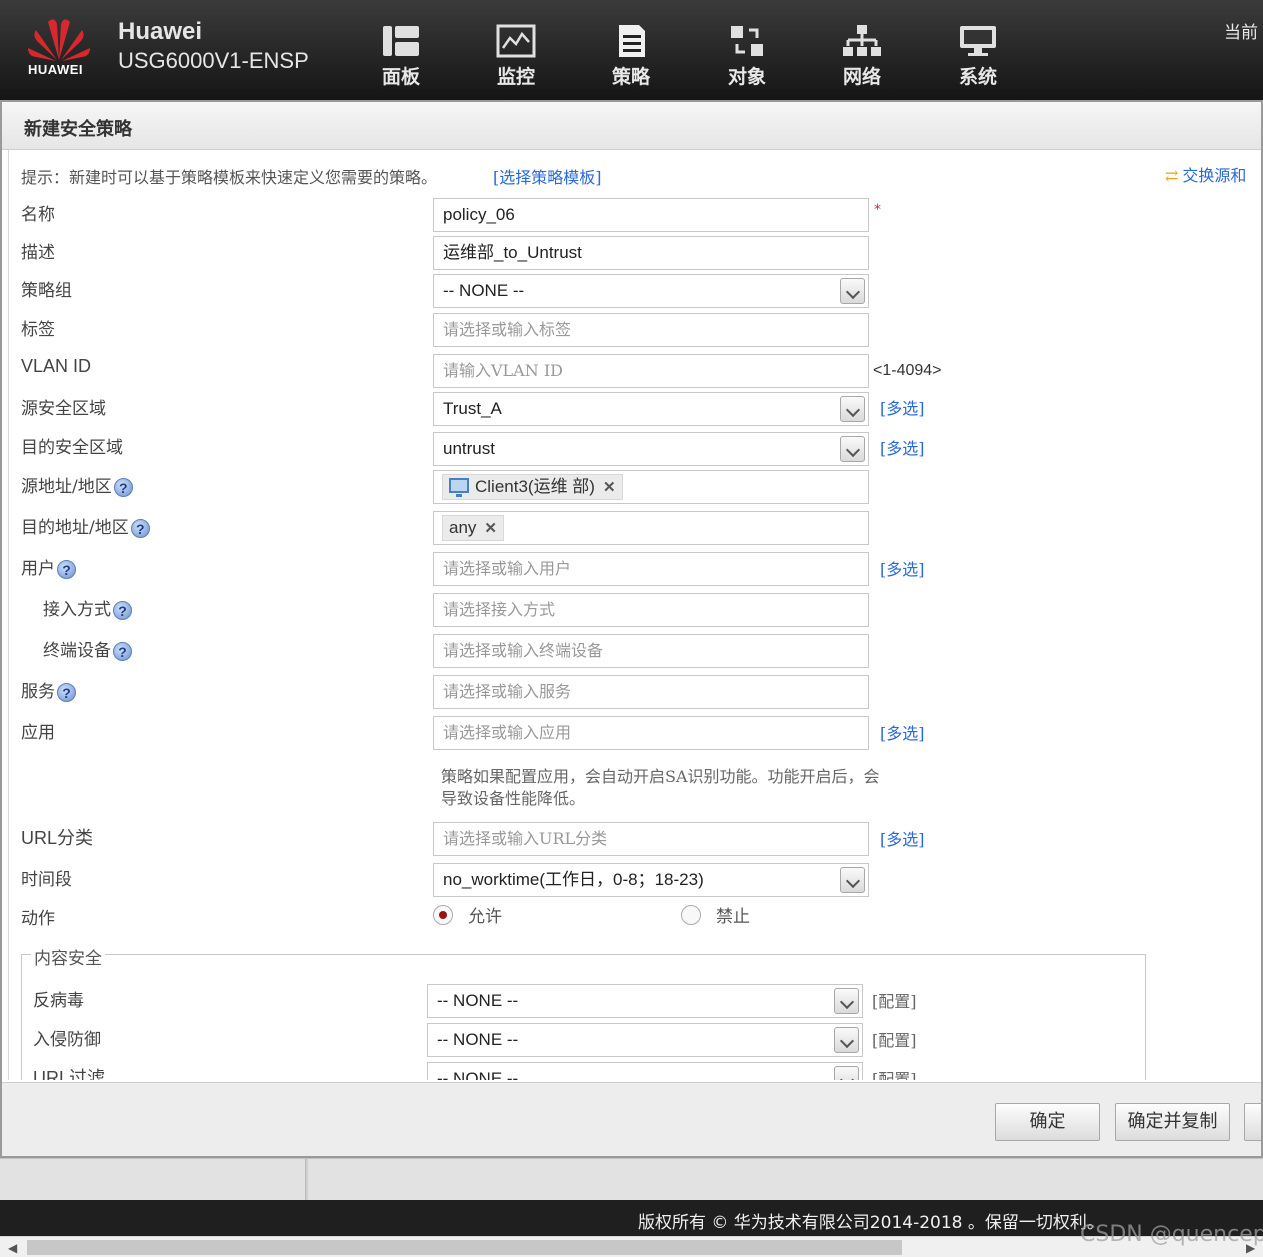  I want to click on copyright-text: 版权所有 © 华为技术有限公司2014-2018 。保留一切权利。, so click(871, 1223).